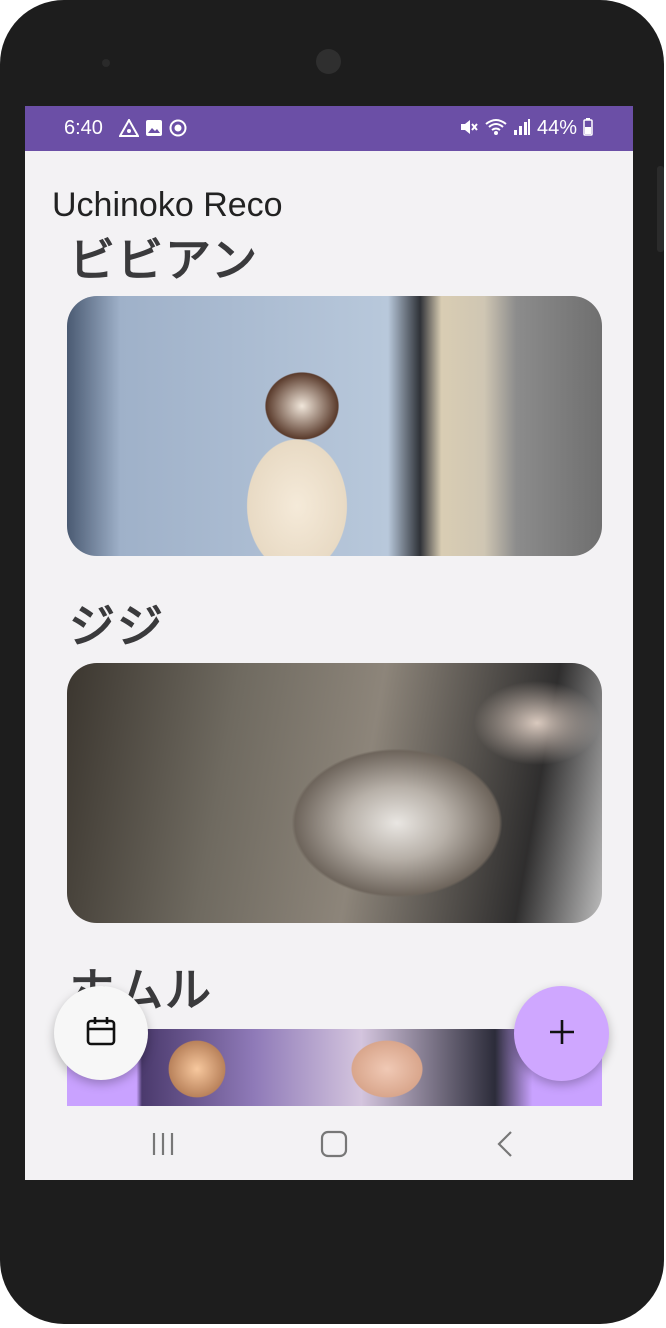 The width and height of the screenshot is (666, 1328). Describe the element at coordinates (496, 129) in the screenshot. I see `wifi-icon` at that location.